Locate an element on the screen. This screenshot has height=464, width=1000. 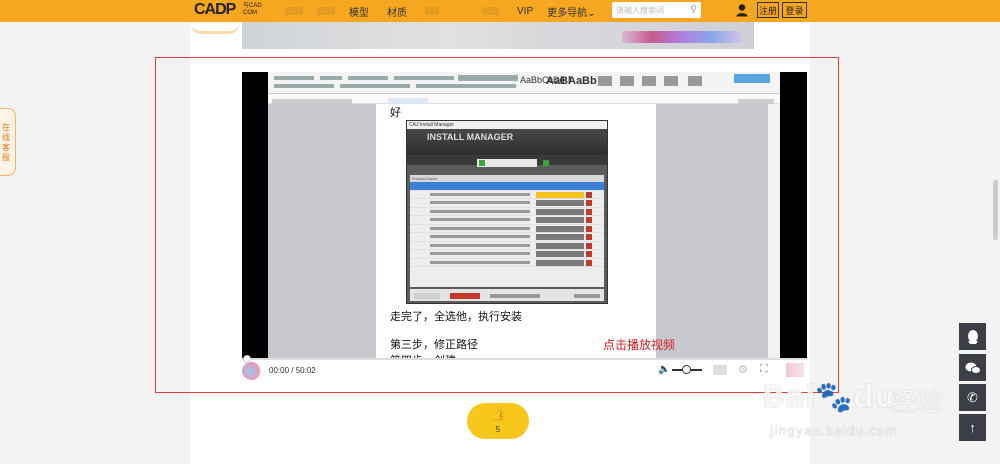
settings-icon: ⚙ is located at coordinates (743, 369).